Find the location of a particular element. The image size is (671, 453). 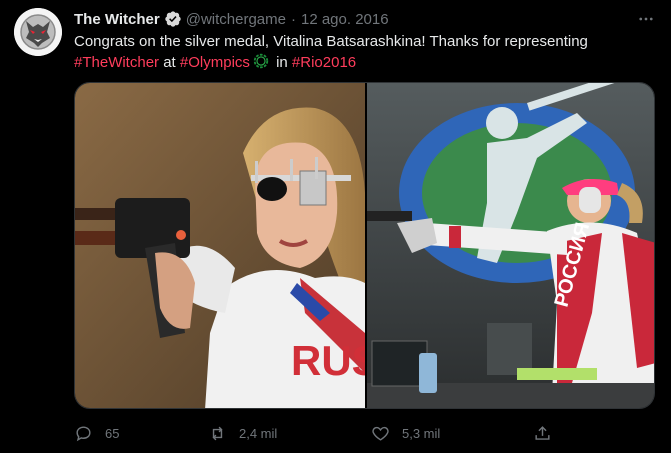

witcher-wolf-medallion-icon is located at coordinates (38, 32).